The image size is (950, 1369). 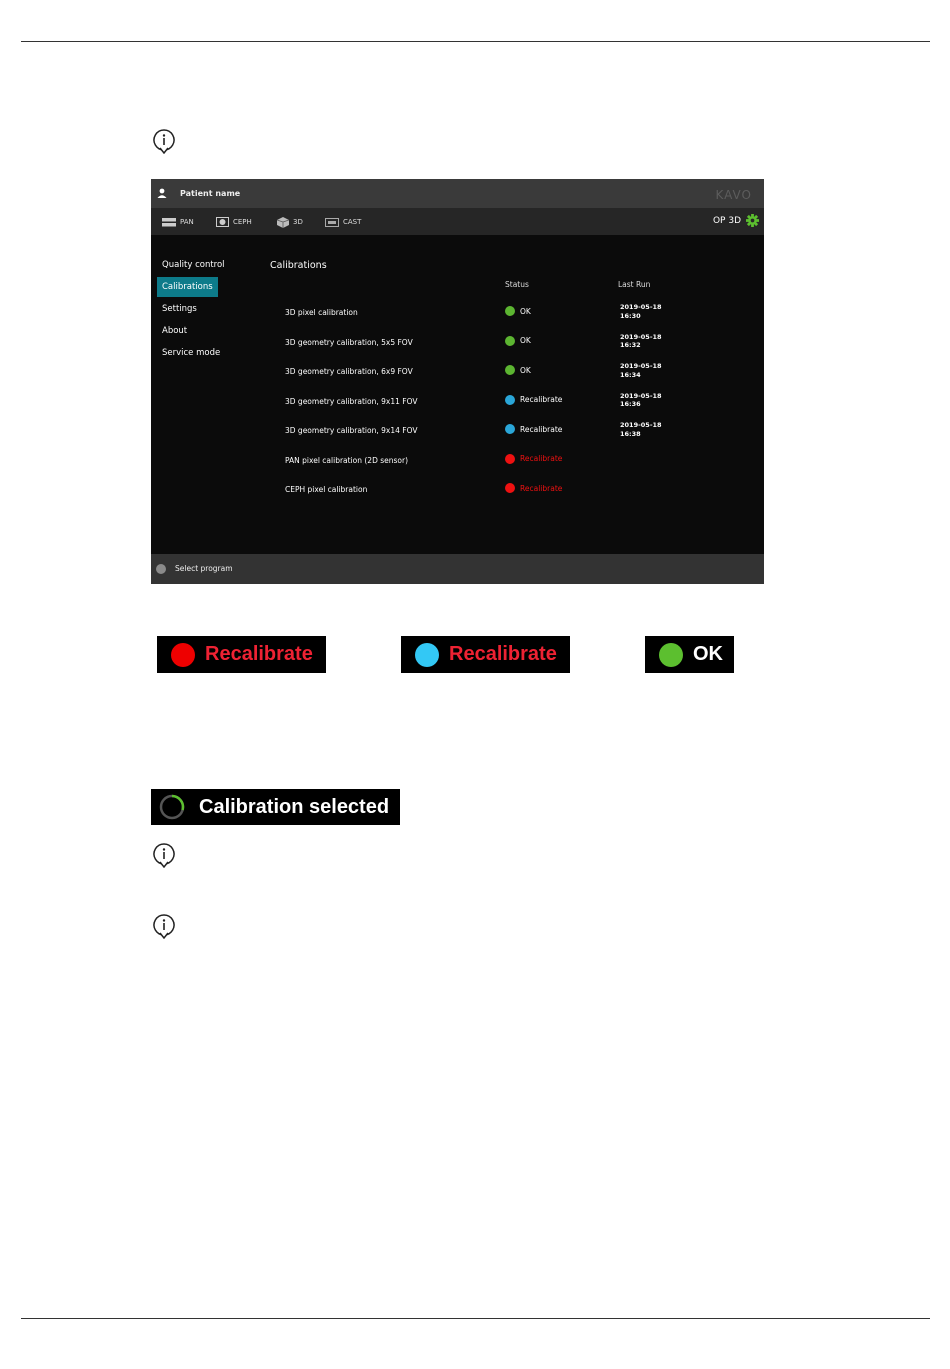 I want to click on program-label: 3D, so click(x=298, y=222).